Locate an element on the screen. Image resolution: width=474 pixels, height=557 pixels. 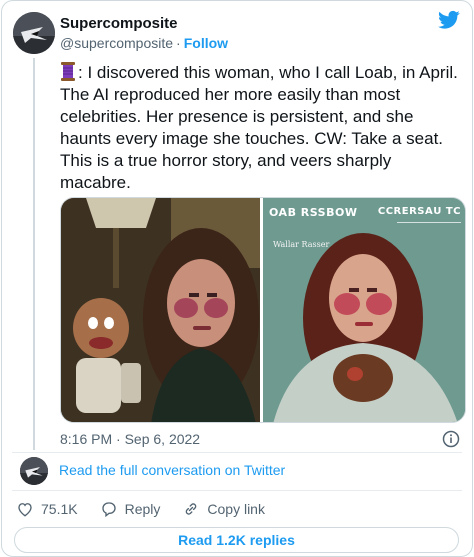
info-icon is located at coordinates (451, 439).